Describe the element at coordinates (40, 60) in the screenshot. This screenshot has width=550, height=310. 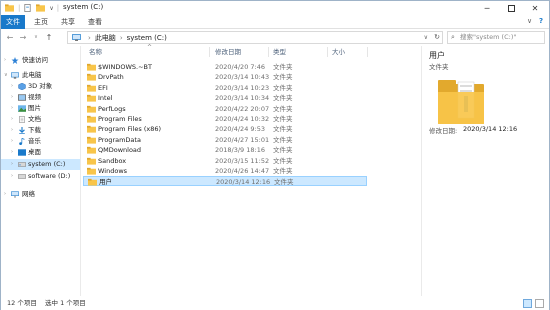
I see `nav-item-quick-access: › 快速访问` at that location.